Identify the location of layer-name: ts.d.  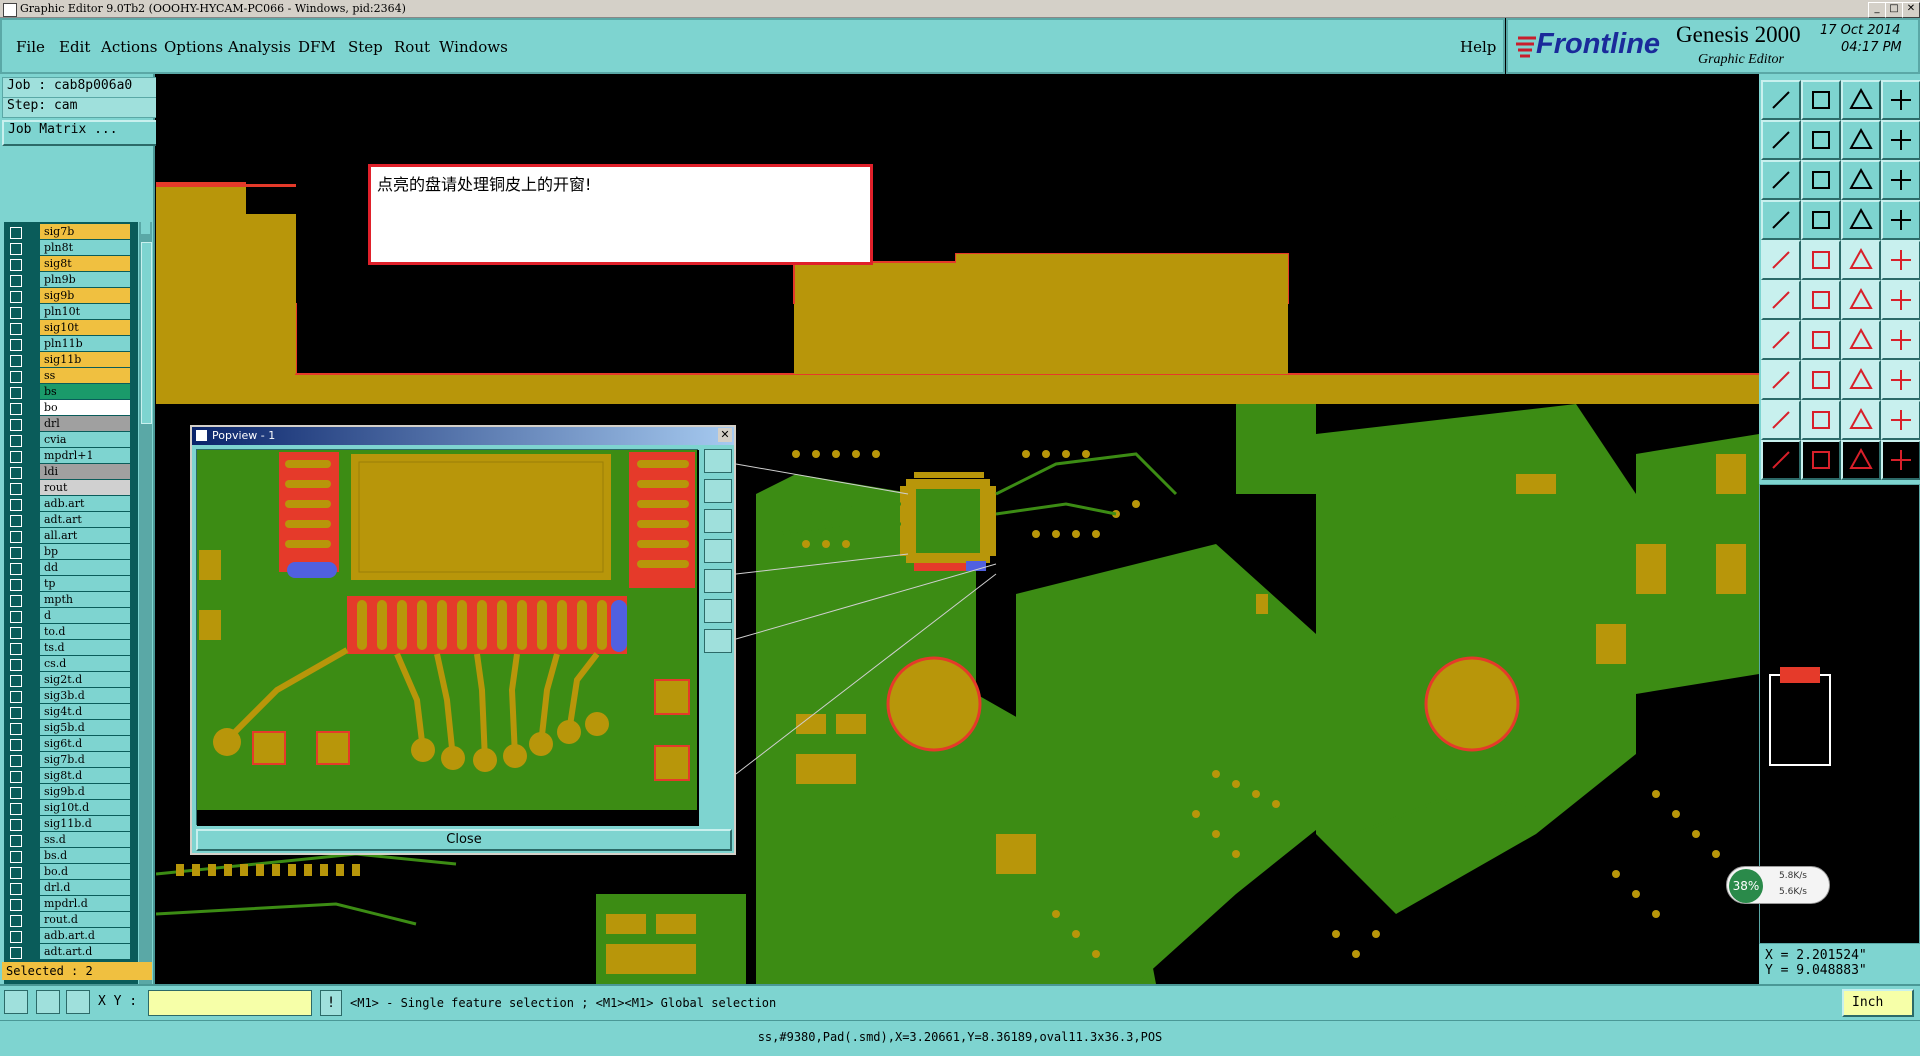
(85, 647).